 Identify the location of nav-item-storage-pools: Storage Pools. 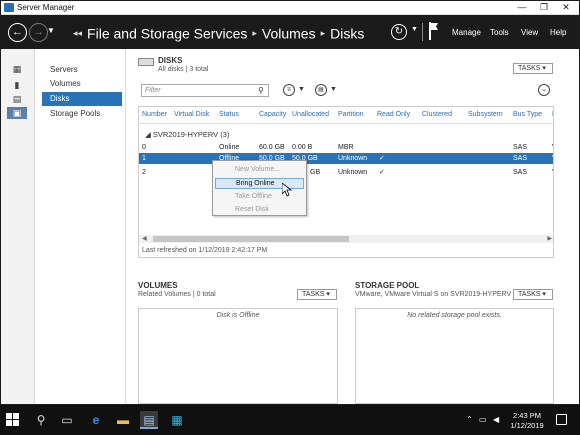
(82, 114).